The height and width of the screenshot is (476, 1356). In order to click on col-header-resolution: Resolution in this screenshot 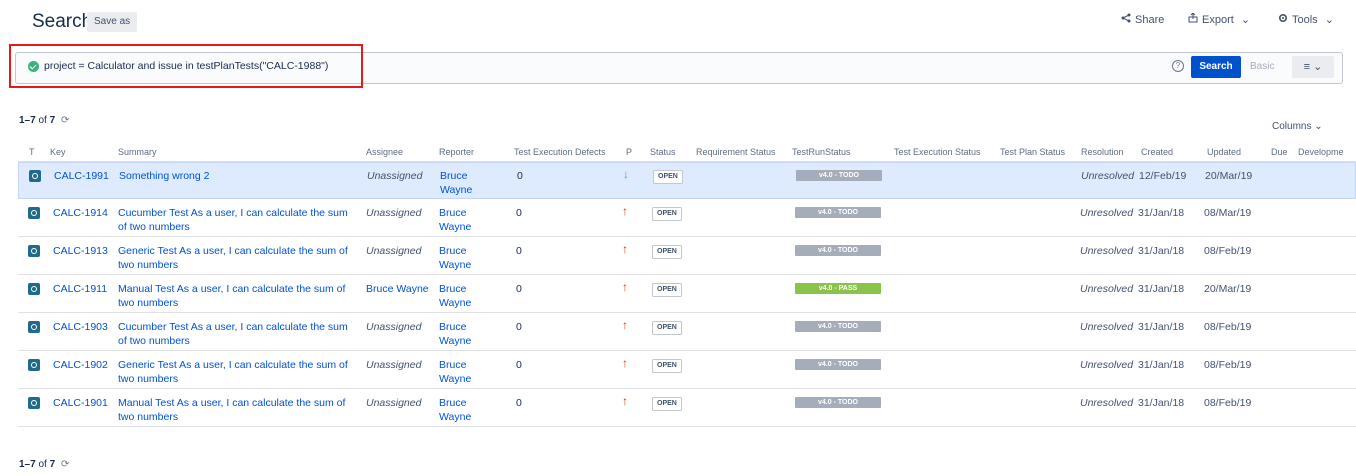, I will do `click(1102, 152)`.